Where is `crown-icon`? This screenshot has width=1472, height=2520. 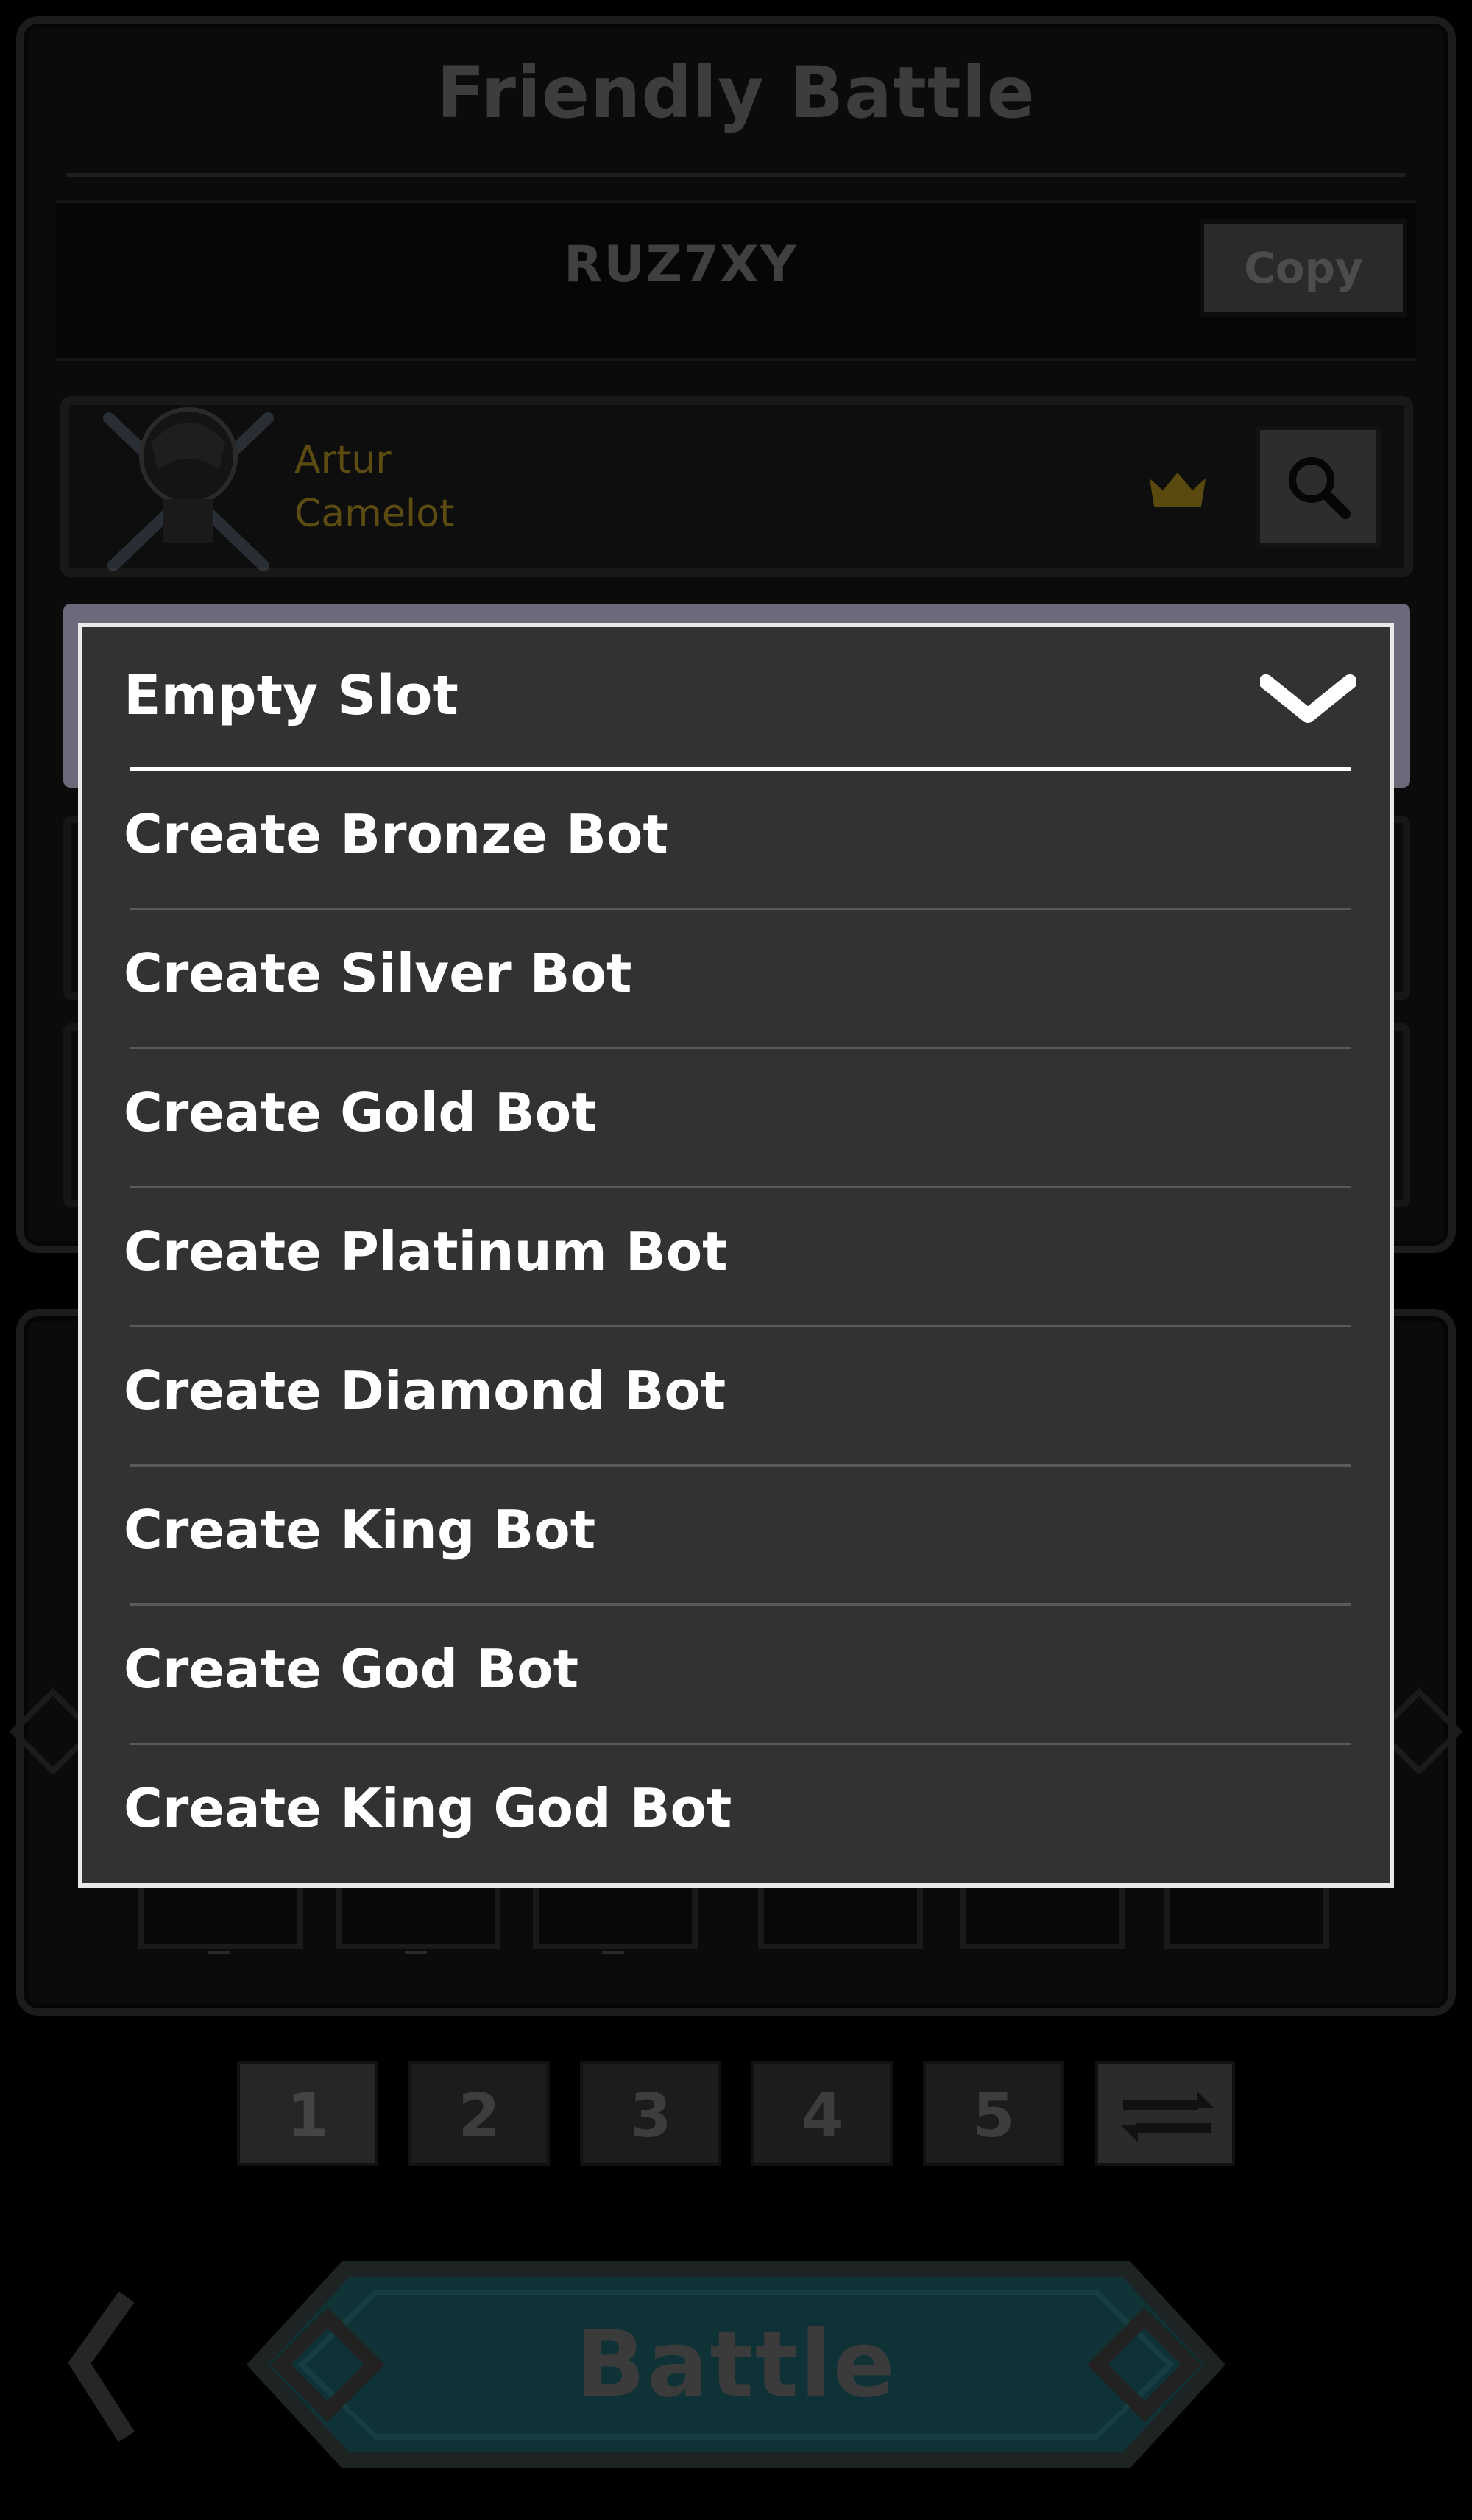 crown-icon is located at coordinates (1178, 490).